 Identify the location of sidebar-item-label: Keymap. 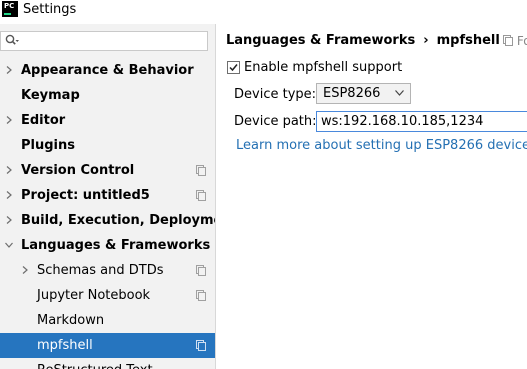
(50, 95).